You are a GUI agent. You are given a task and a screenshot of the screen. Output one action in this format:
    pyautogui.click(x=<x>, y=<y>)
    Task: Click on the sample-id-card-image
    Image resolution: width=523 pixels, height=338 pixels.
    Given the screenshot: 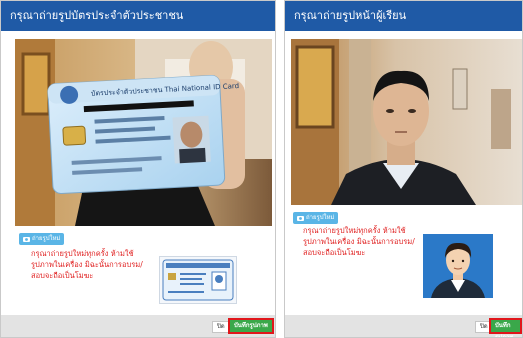 What is the action you would take?
    pyautogui.click(x=198, y=280)
    